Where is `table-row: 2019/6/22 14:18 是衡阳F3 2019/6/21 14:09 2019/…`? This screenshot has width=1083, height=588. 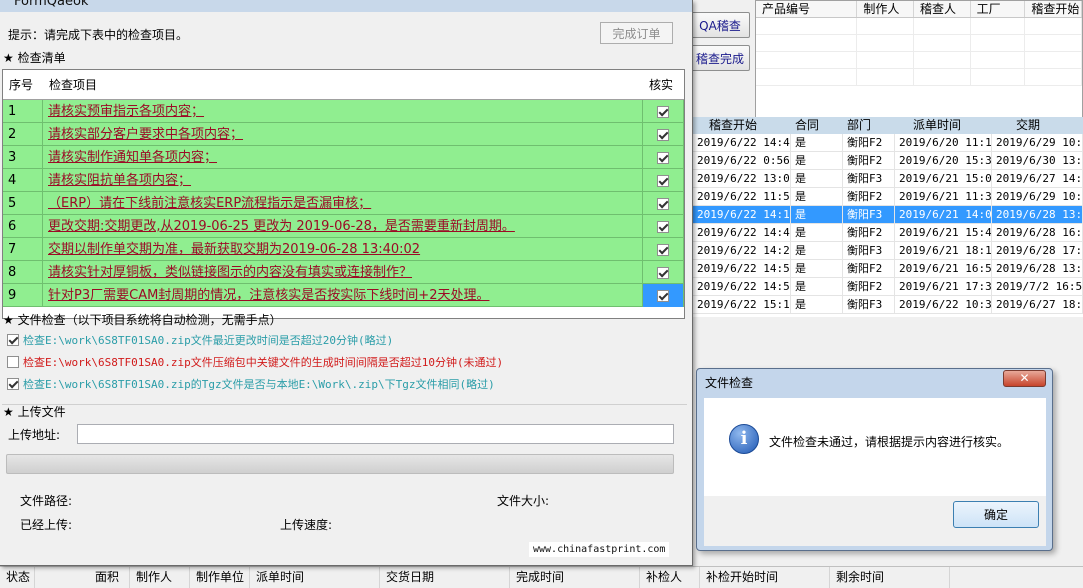 table-row: 2019/6/22 14:18 是衡阳F3 2019/6/21 14:09 2019/… is located at coordinates (888, 215).